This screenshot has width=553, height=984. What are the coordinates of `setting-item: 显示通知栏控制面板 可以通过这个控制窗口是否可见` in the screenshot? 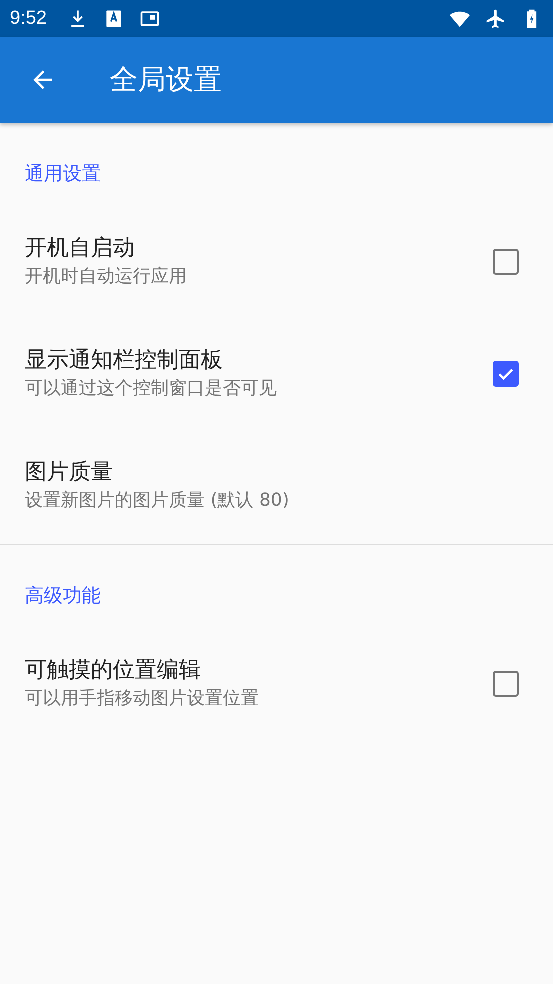 It's located at (276, 374).